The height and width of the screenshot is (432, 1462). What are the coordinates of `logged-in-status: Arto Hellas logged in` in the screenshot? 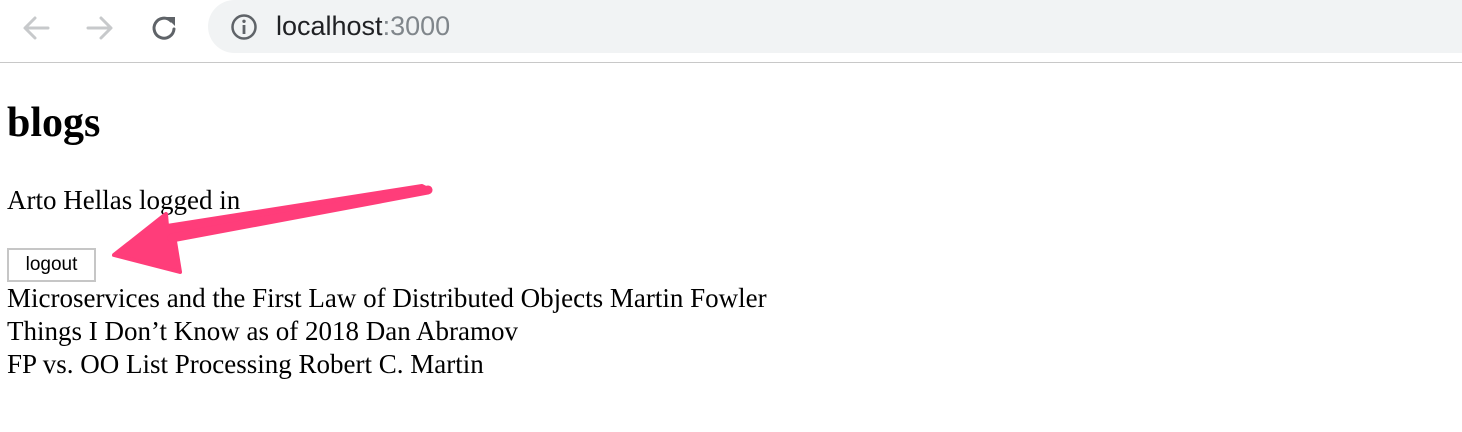 It's located at (124, 200).